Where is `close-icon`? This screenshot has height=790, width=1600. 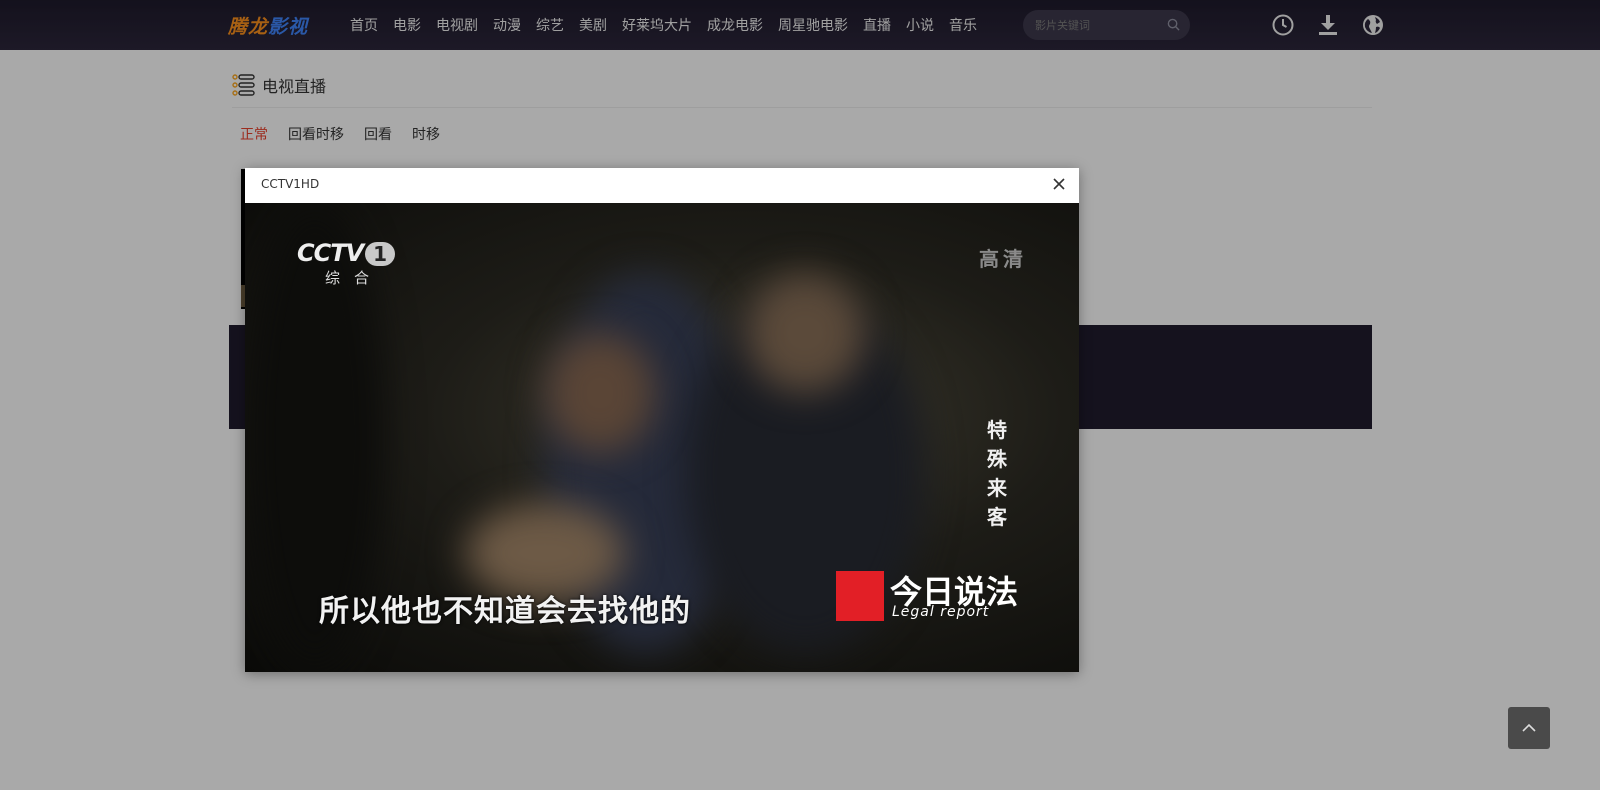 close-icon is located at coordinates (1059, 184).